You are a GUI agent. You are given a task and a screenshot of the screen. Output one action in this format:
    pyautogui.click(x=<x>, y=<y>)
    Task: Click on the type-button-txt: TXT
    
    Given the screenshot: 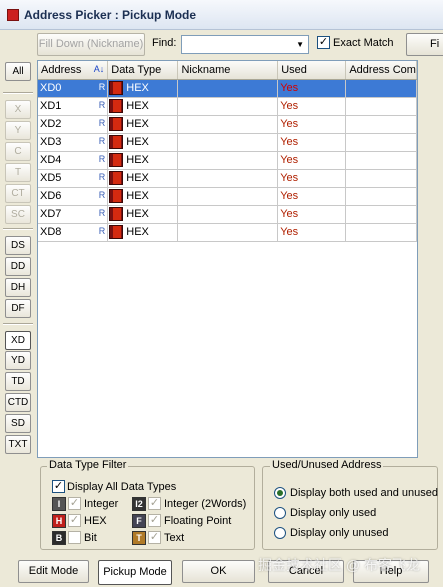 What is the action you would take?
    pyautogui.click(x=18, y=444)
    